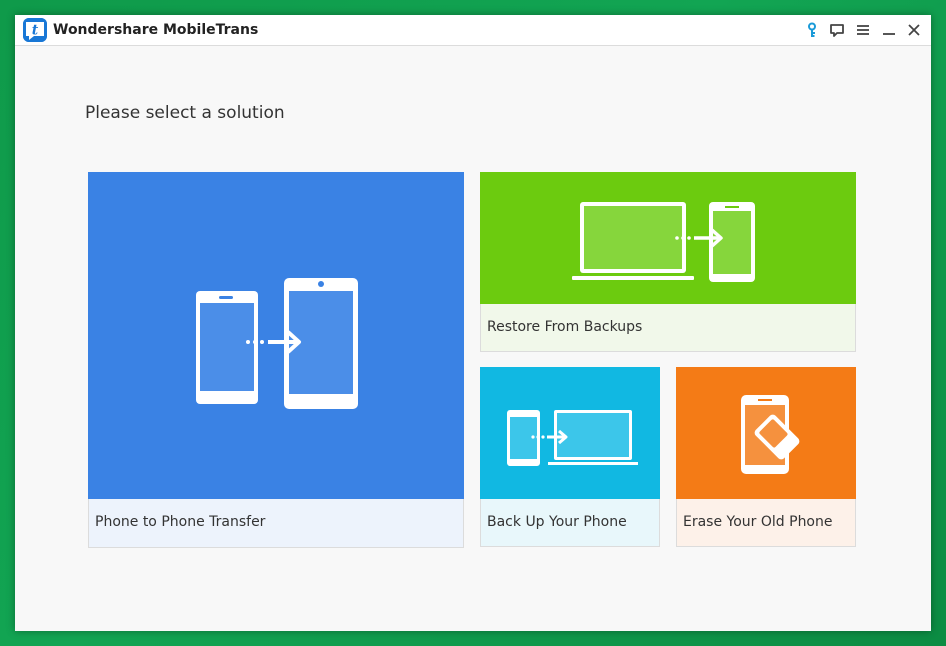 This screenshot has width=946, height=646. I want to click on restore-from-backups-tile: Restore From Backups, so click(668, 262).